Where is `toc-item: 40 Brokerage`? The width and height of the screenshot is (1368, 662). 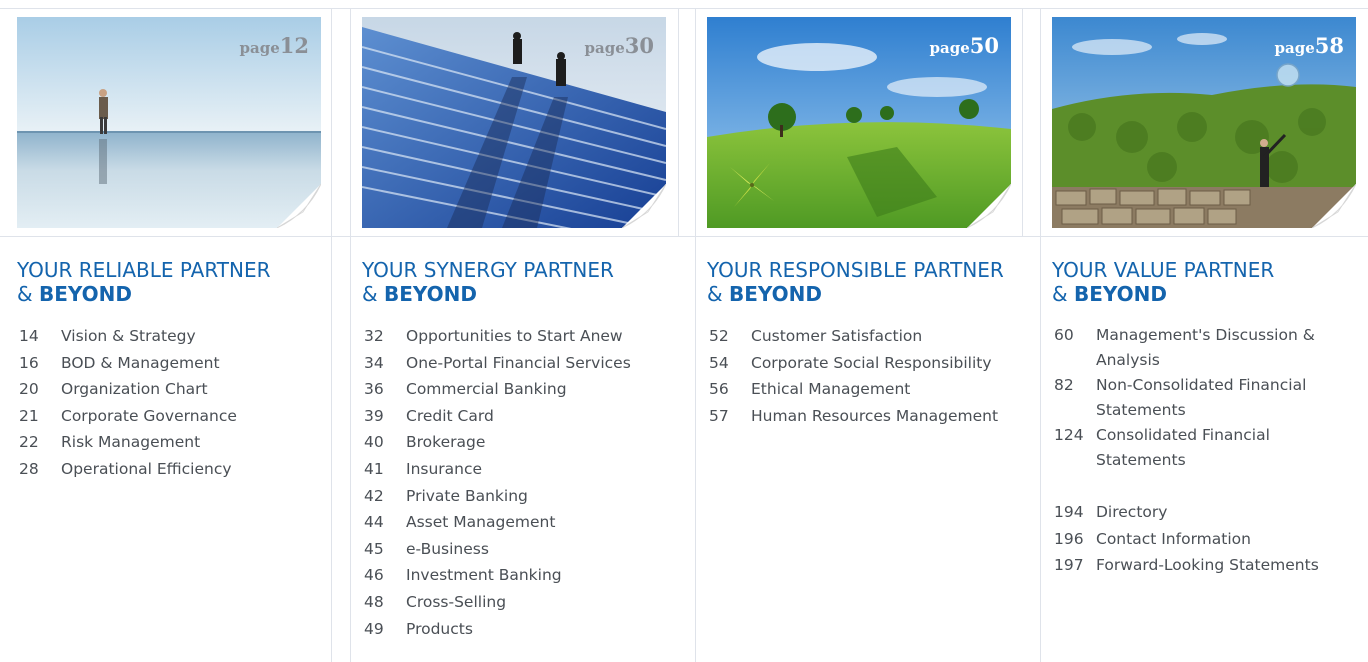
toc-item: 40 Brokerage is located at coordinates (524, 442).